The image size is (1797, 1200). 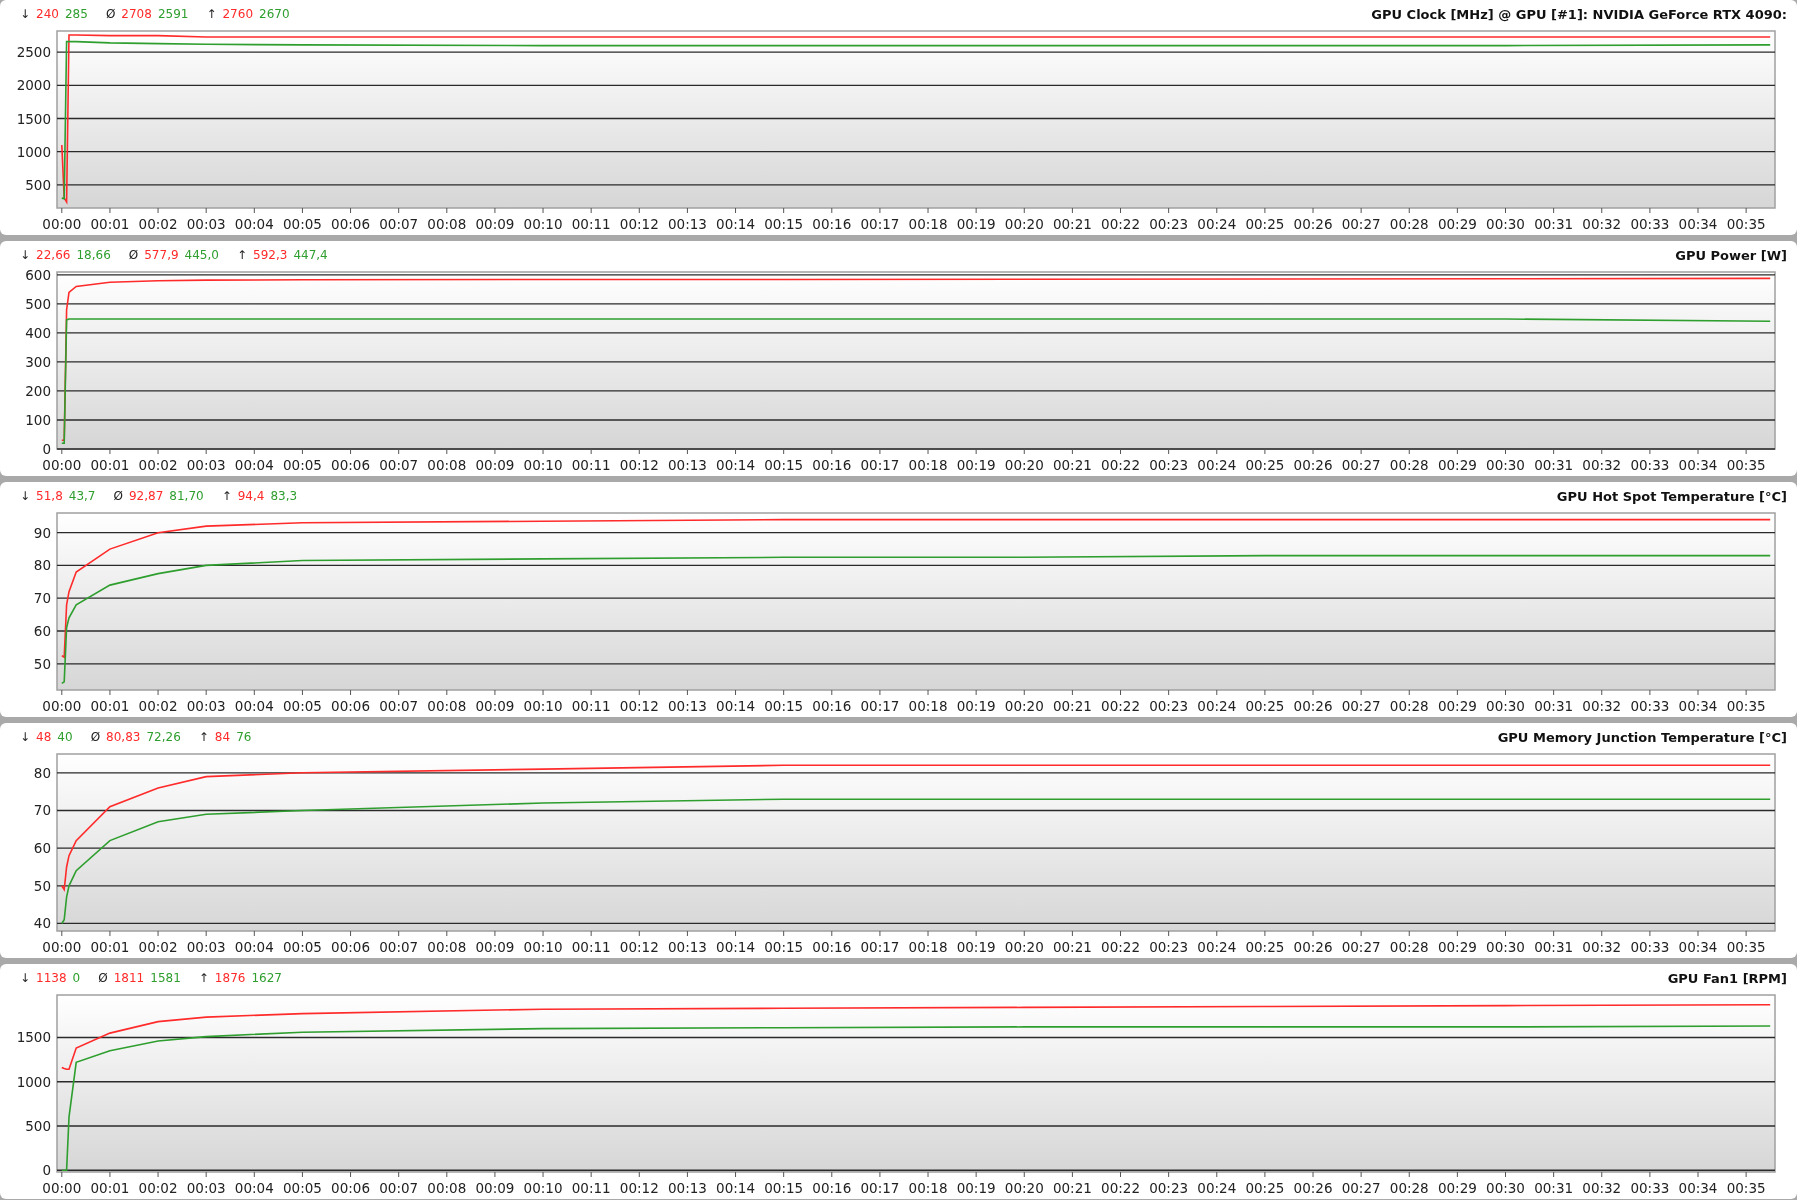 I want to click on y-tick-label: 90, so click(x=42, y=532).